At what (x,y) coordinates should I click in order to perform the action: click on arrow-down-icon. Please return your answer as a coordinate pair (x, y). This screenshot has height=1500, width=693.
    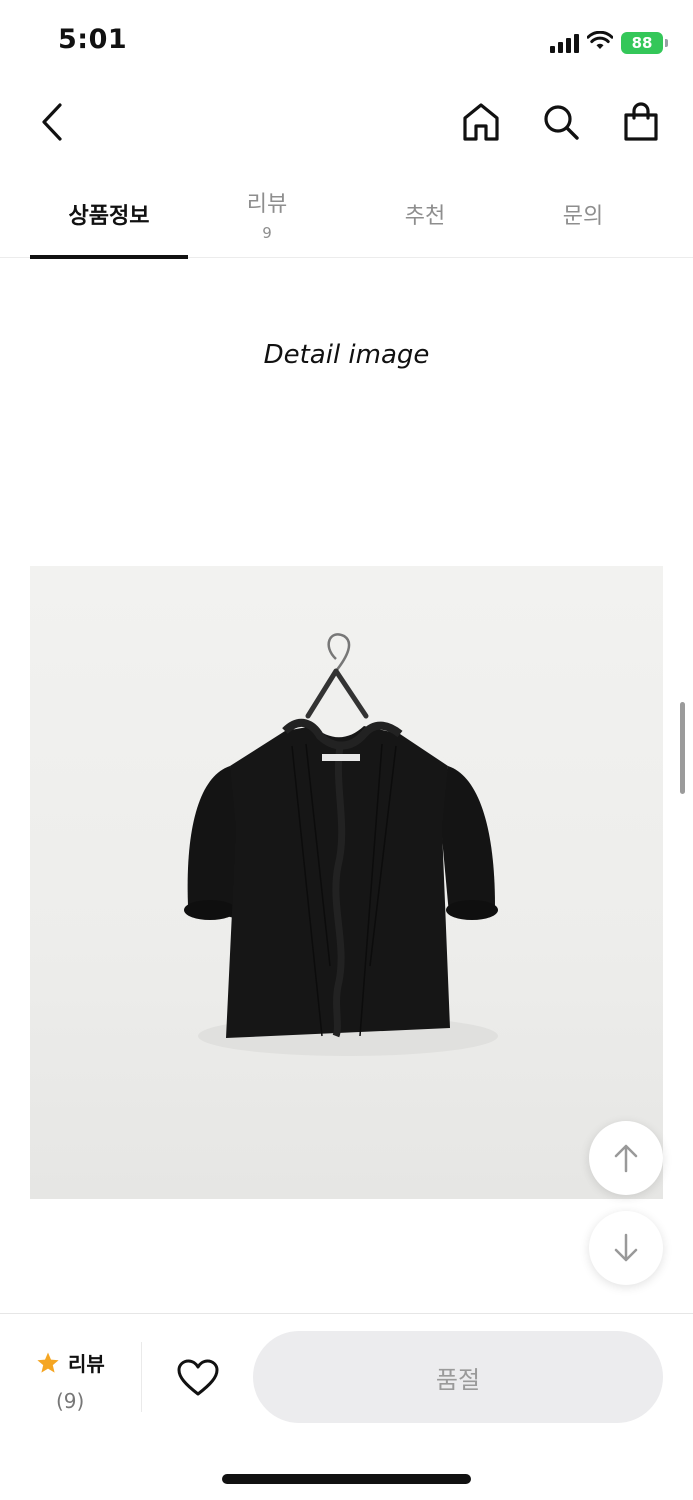
    Looking at the image, I should click on (626, 1247).